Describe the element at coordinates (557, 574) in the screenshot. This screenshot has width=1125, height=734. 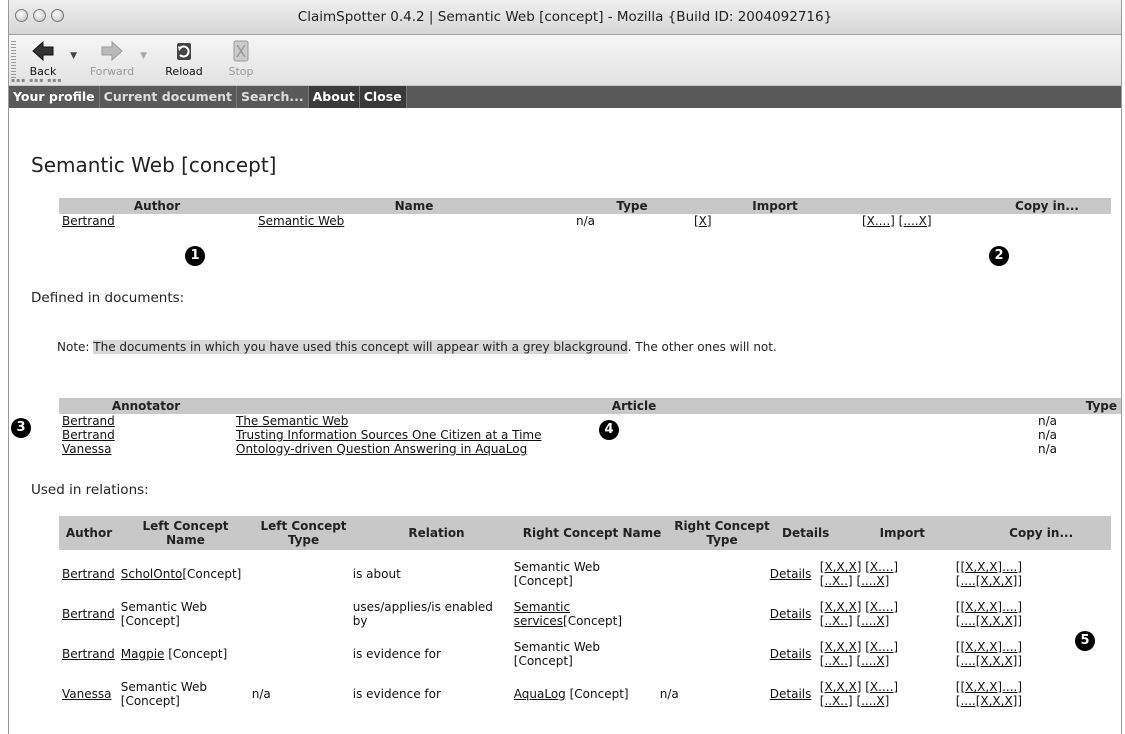
I see `right-concept-text: Semantic Web [Concept]` at that location.